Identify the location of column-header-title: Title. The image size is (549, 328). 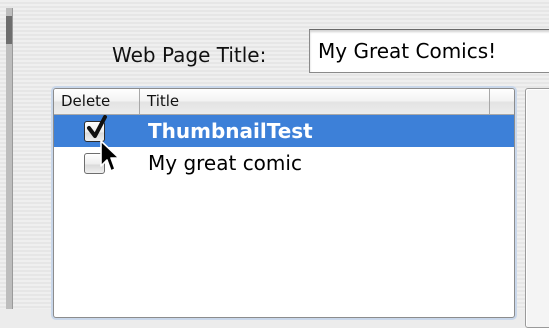
(315, 101).